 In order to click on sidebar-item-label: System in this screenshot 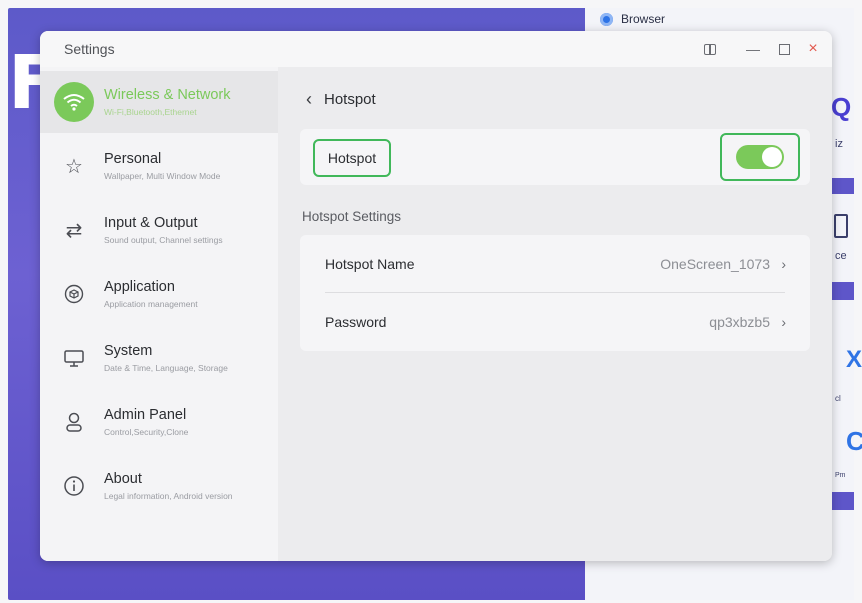, I will do `click(128, 350)`.